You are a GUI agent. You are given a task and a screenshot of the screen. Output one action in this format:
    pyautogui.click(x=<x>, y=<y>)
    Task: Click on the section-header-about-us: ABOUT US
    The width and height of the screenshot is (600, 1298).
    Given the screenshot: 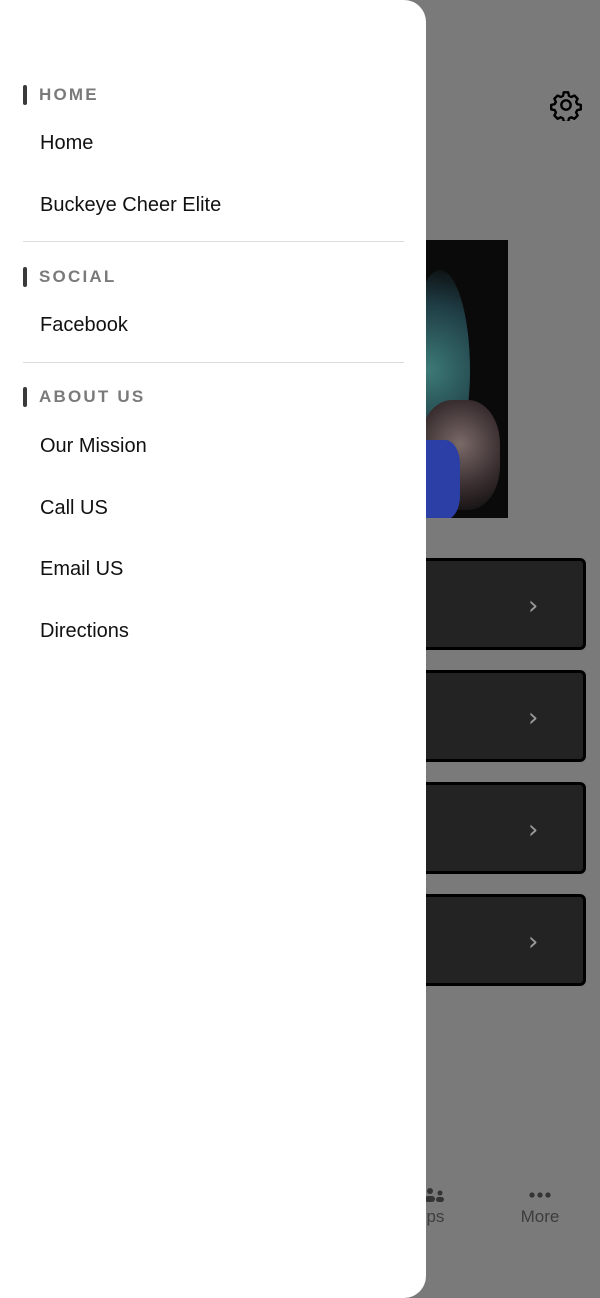 What is the action you would take?
    pyautogui.click(x=84, y=397)
    